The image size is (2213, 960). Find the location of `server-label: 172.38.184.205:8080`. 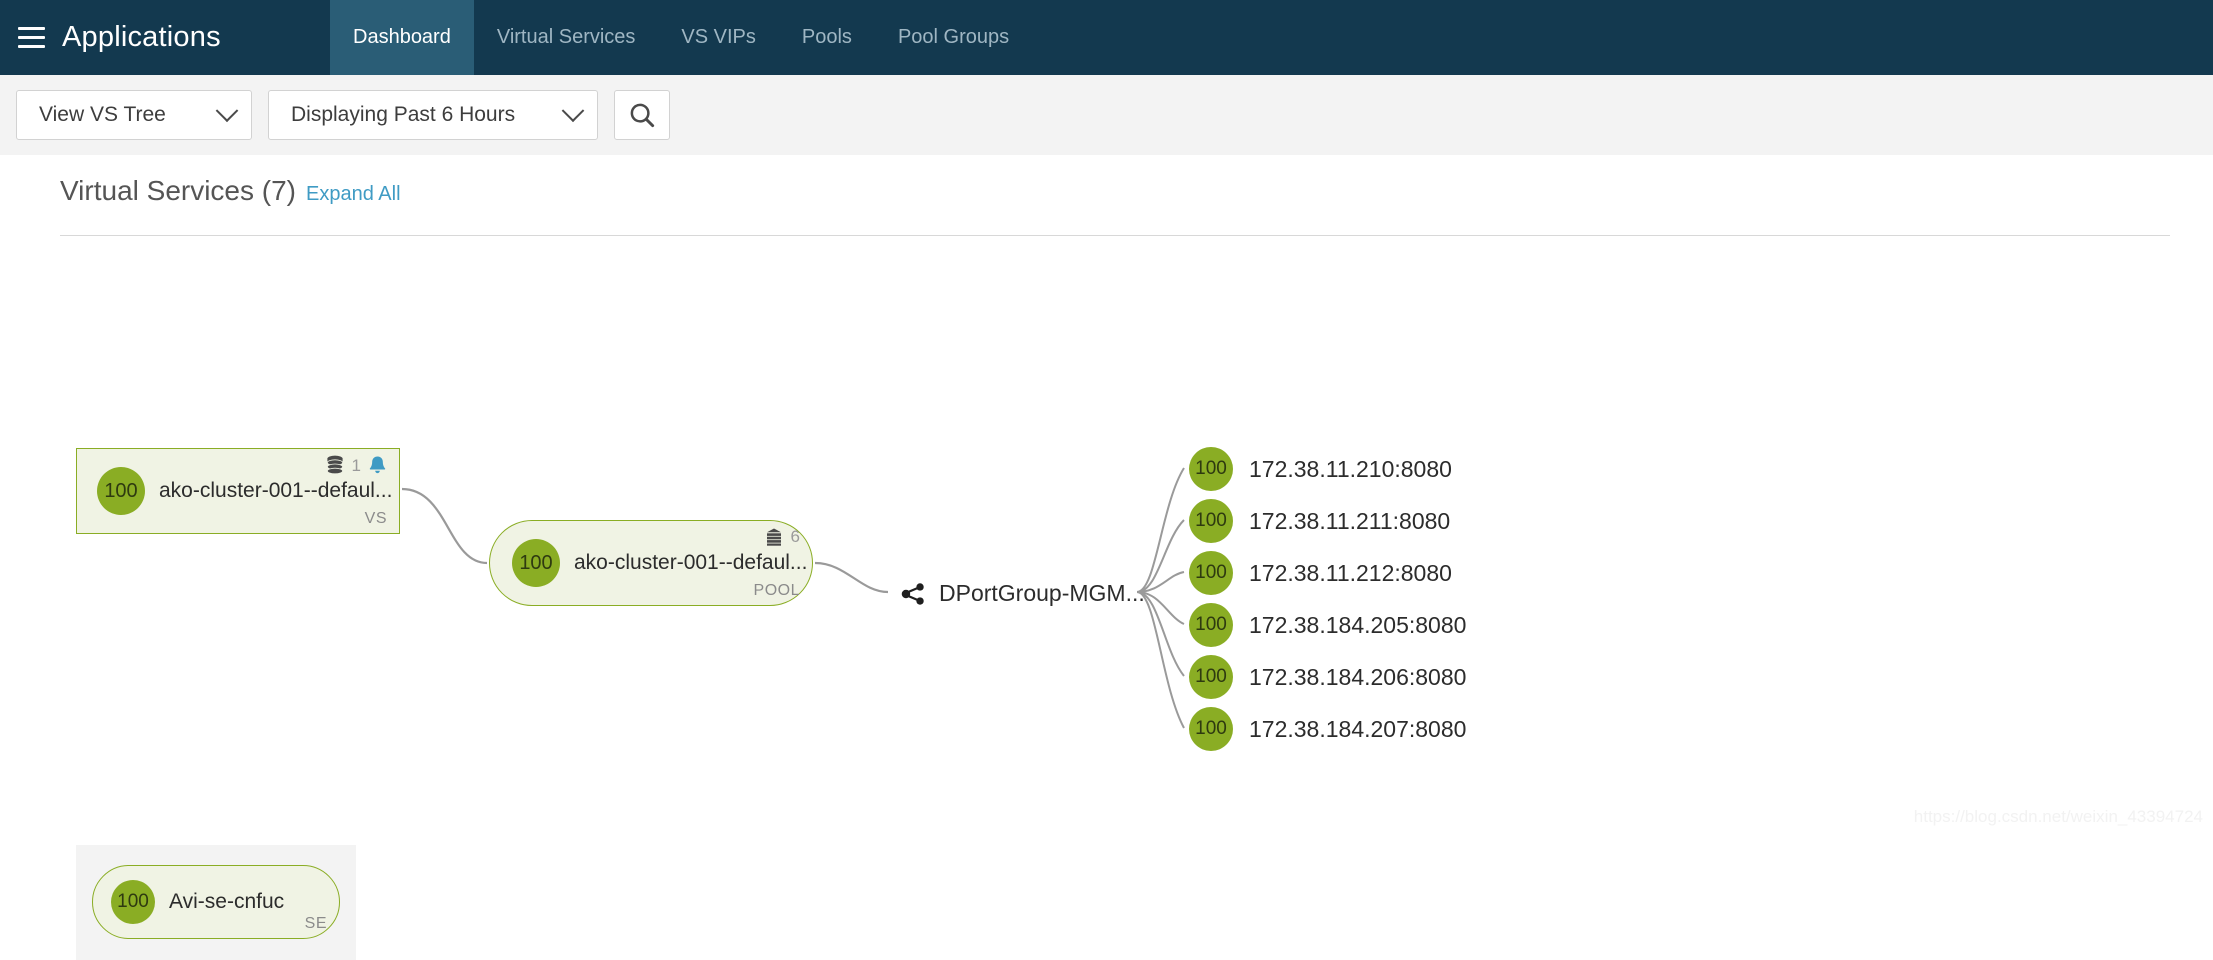

server-label: 172.38.184.205:8080 is located at coordinates (1358, 624).